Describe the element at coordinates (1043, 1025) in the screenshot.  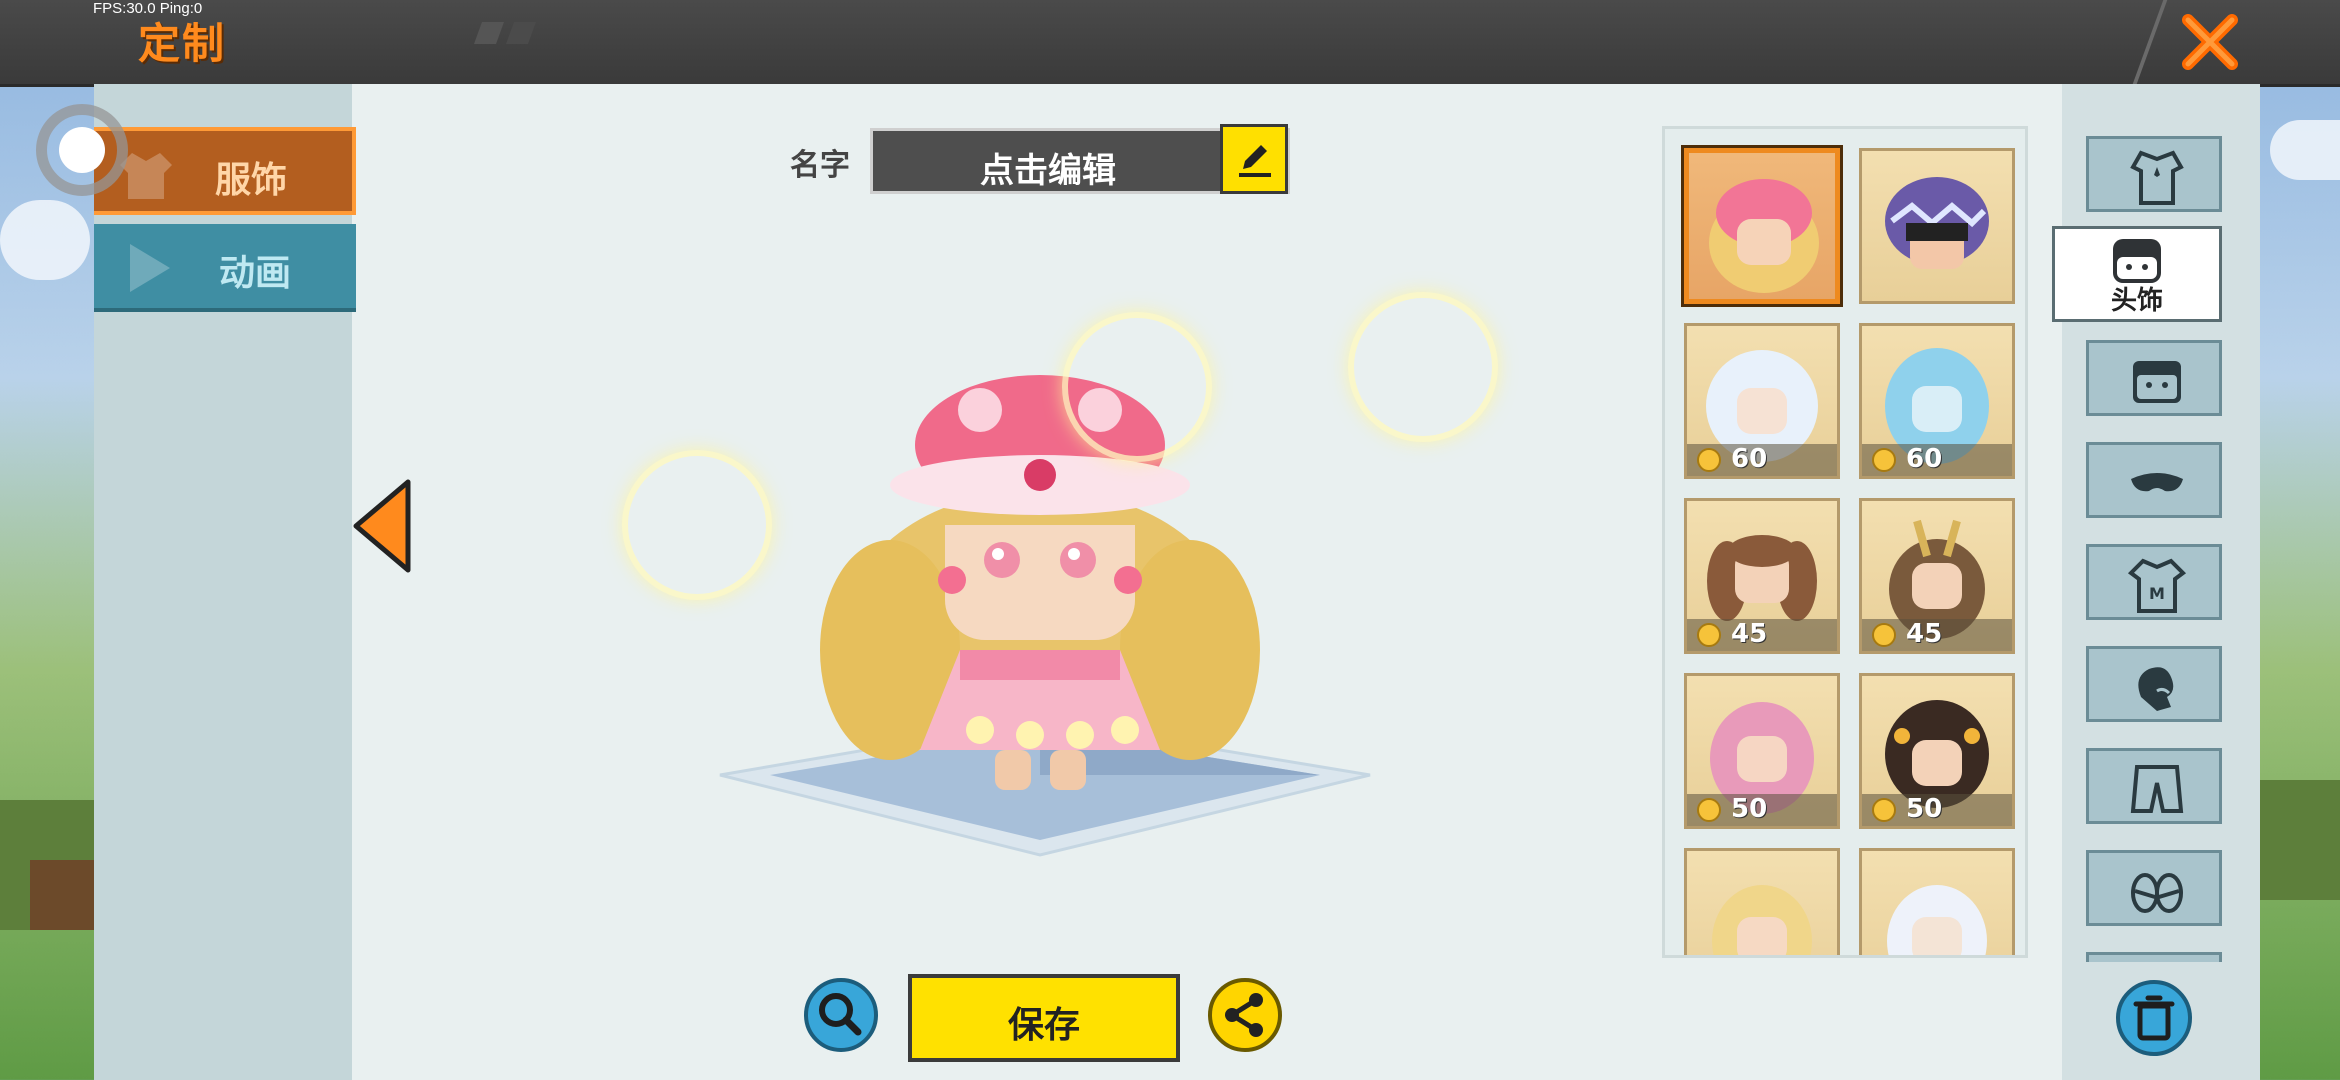
I see `save-button-label: 保存` at that location.